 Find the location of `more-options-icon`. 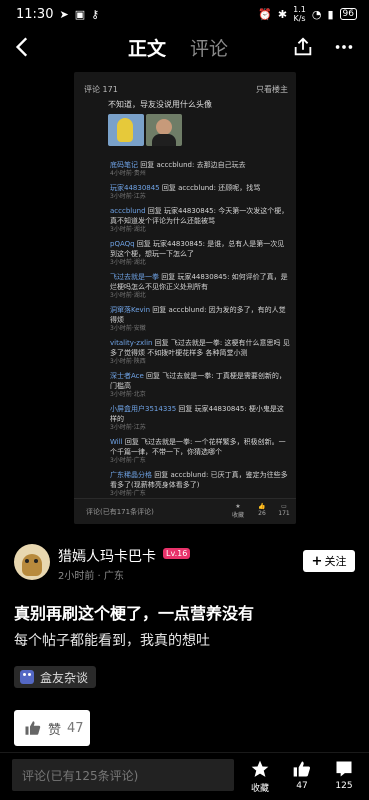

more-options-icon is located at coordinates (344, 47).